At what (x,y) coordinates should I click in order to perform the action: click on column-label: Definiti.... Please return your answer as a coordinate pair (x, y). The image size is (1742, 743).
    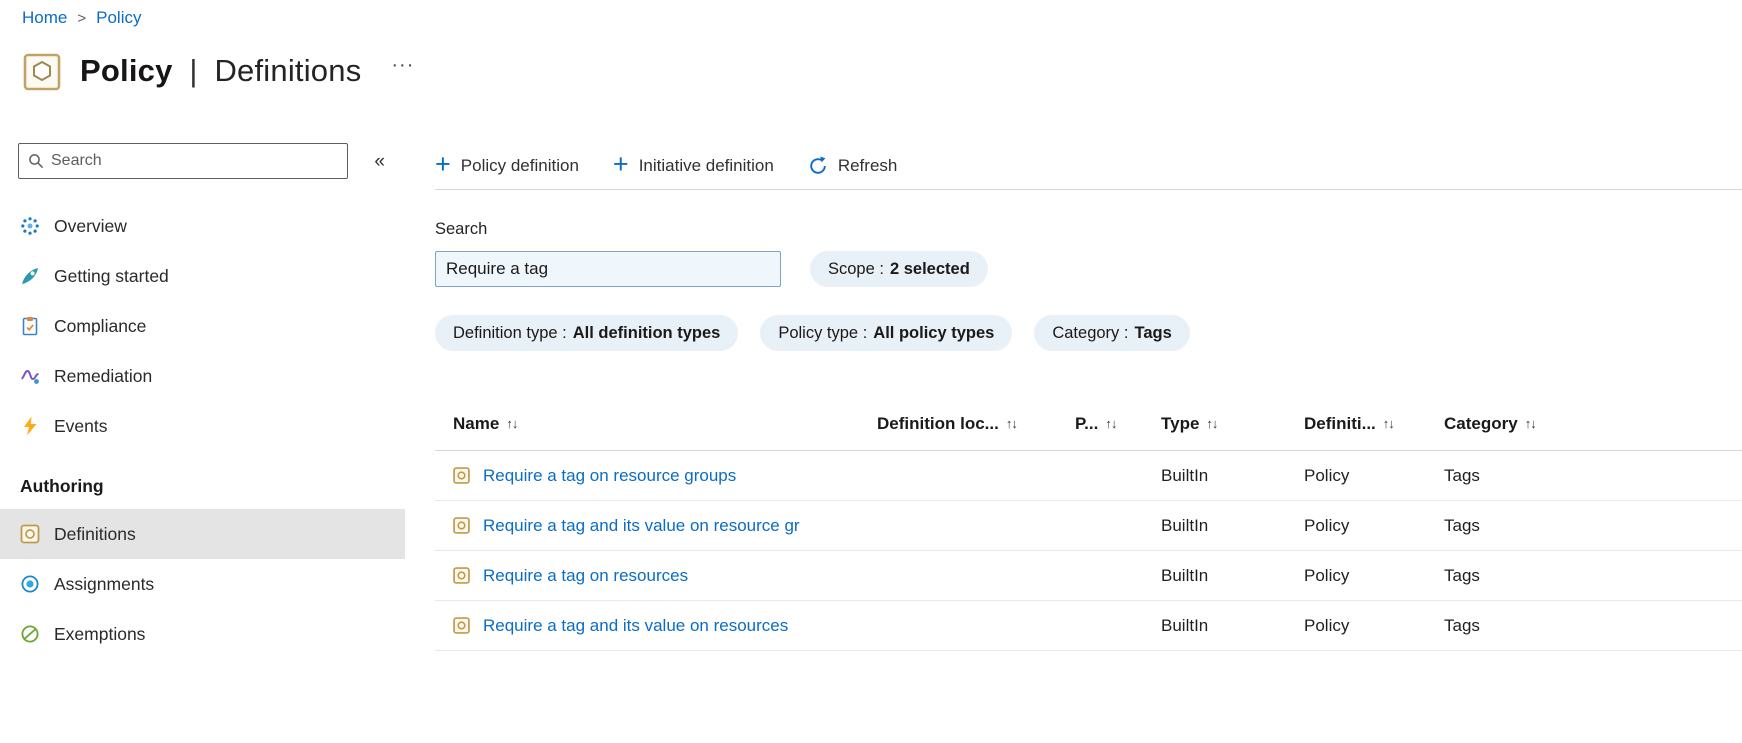
    Looking at the image, I should click on (1340, 423).